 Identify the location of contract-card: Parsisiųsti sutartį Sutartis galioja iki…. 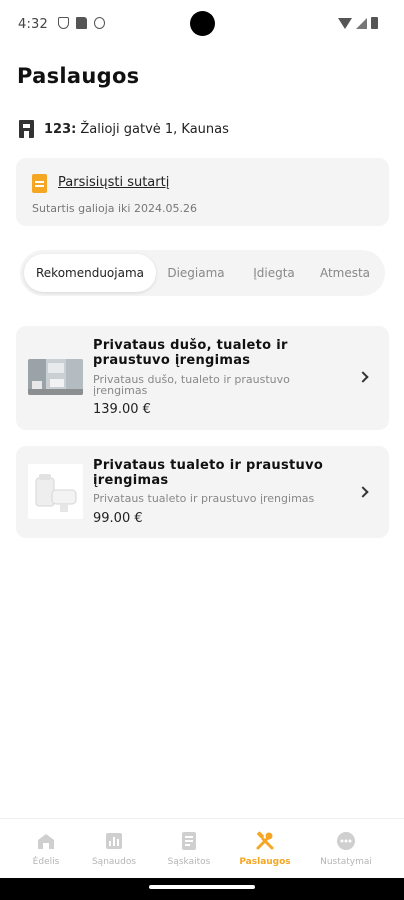
(202, 192).